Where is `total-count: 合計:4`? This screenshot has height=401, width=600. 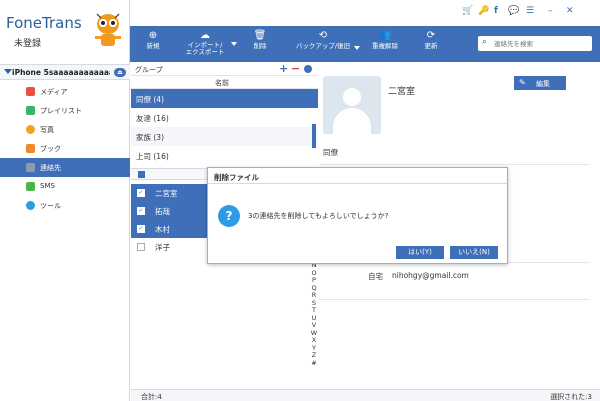
total-count: 合計:4 is located at coordinates (151, 397).